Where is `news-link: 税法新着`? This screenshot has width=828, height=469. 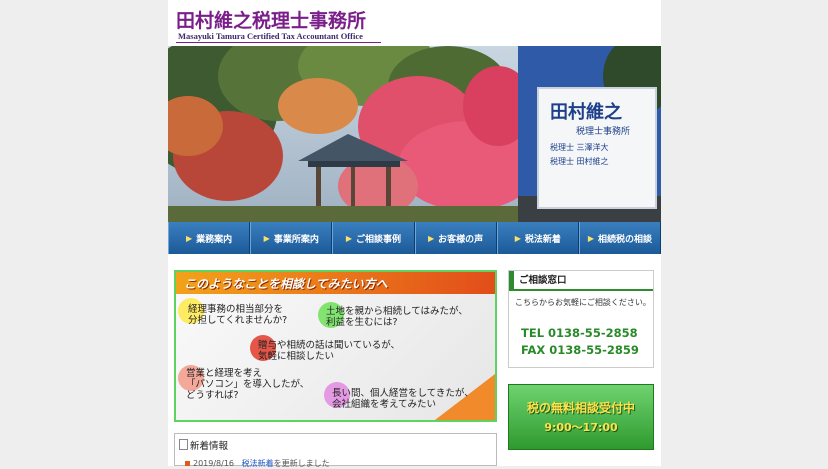 news-link: 税法新着 is located at coordinates (258, 463).